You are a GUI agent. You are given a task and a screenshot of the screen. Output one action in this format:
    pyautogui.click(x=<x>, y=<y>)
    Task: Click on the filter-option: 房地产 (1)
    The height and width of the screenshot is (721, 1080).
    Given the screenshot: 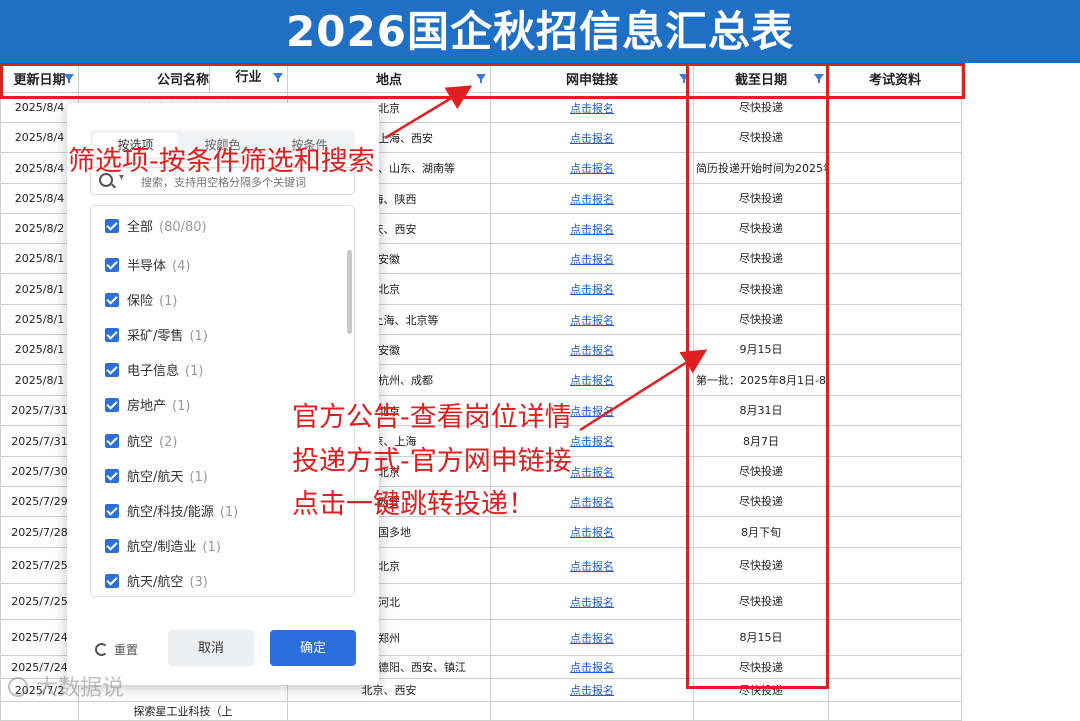 What is the action you would take?
    pyautogui.click(x=147, y=407)
    